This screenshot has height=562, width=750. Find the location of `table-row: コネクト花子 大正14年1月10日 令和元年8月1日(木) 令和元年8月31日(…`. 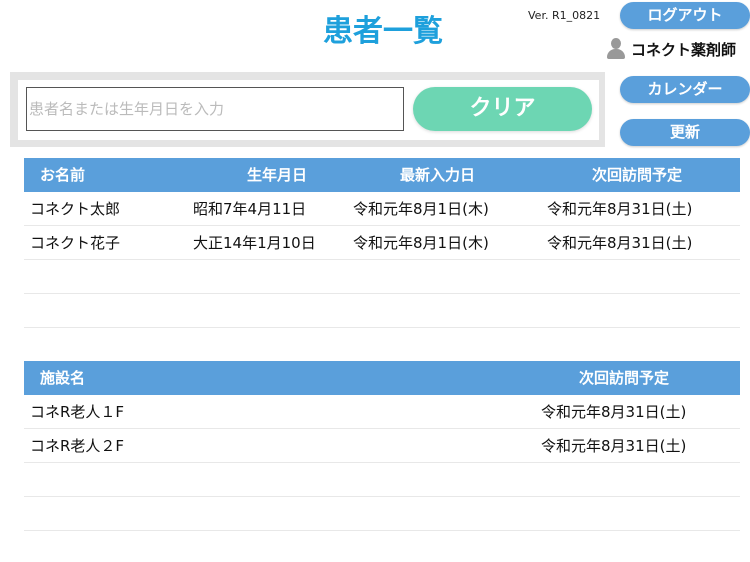

table-row: コネクト花子 大正14年1月10日 令和元年8月1日(木) 令和元年8月31日(… is located at coordinates (382, 243).